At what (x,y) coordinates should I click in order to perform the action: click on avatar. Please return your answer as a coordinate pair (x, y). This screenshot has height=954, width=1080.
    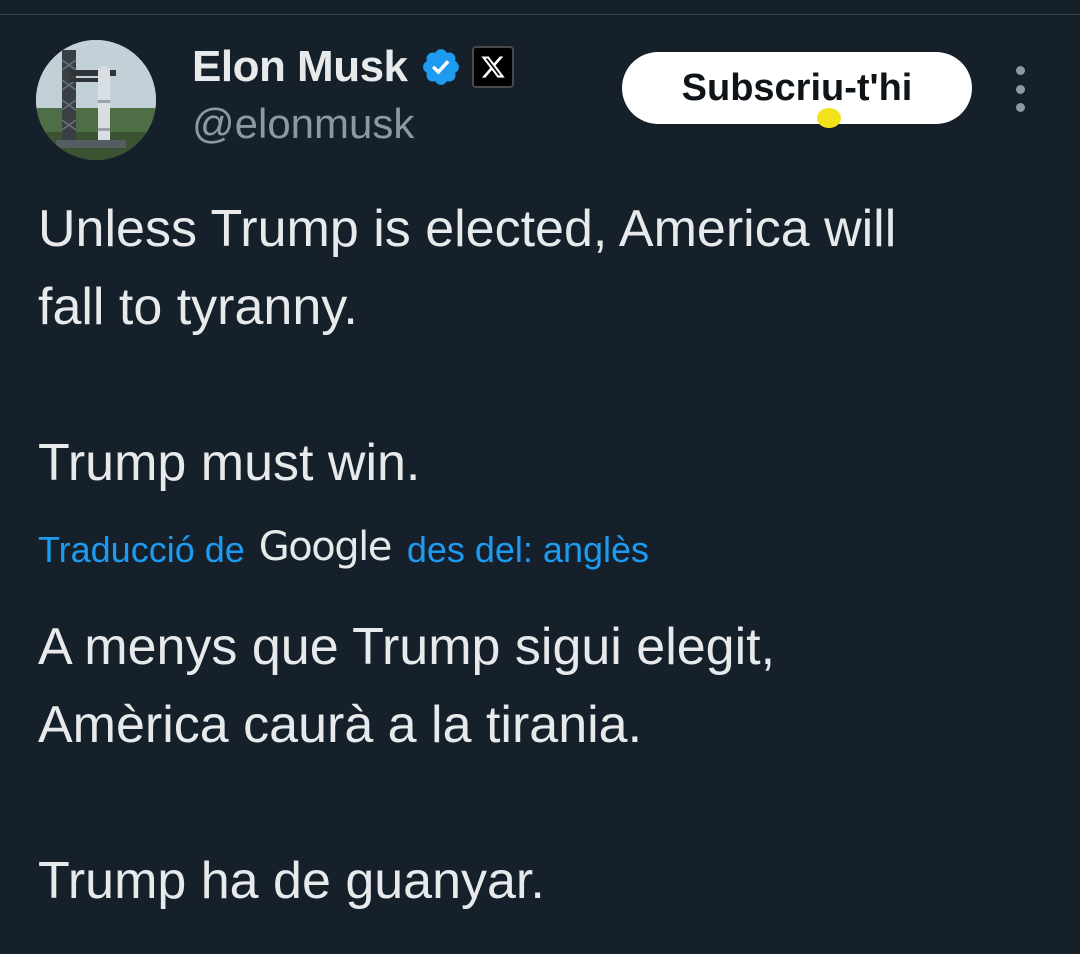
    Looking at the image, I should click on (96, 100).